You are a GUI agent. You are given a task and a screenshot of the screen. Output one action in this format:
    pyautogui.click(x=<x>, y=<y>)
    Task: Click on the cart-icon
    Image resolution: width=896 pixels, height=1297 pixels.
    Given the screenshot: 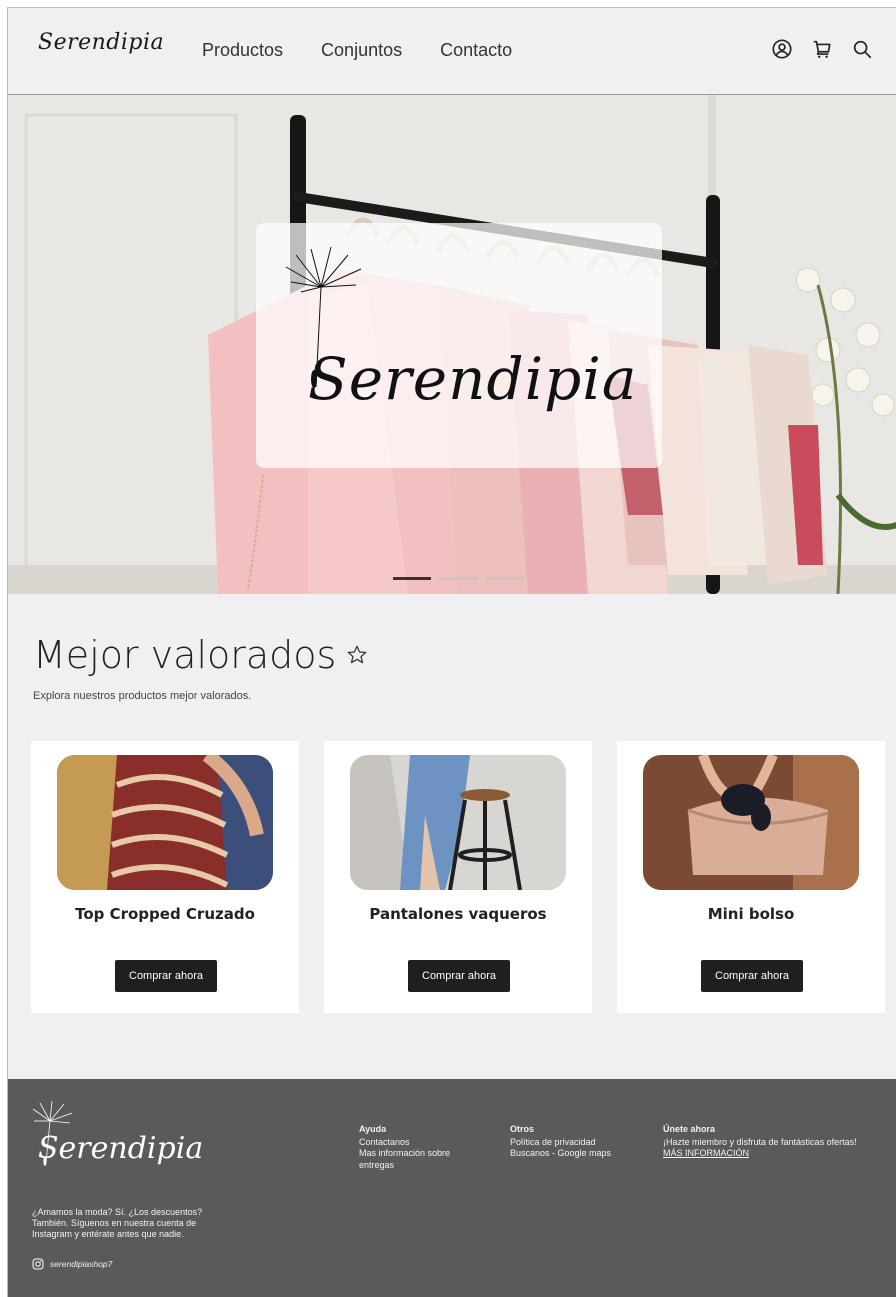 What is the action you would take?
    pyautogui.click(x=822, y=49)
    